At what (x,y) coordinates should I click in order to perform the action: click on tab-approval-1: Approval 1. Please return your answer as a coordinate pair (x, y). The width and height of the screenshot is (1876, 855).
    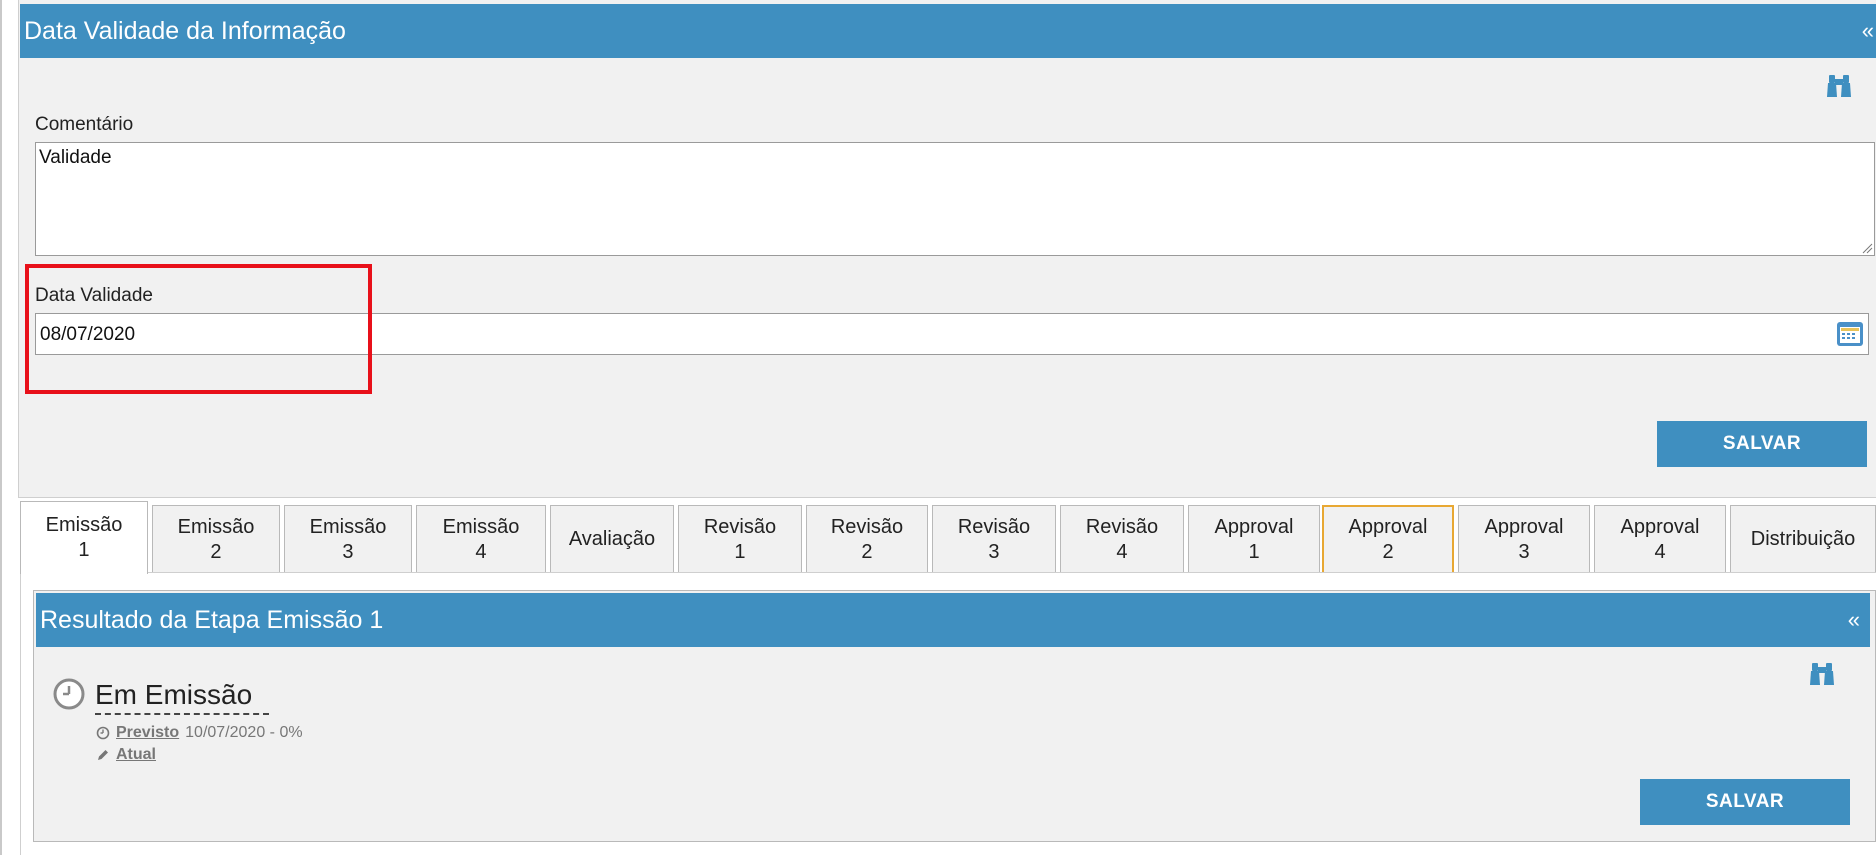
    Looking at the image, I should click on (1254, 539).